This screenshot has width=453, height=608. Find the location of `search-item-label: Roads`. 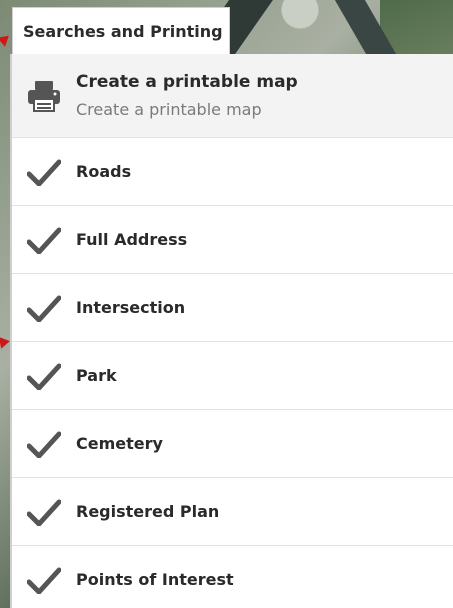

search-item-label: Roads is located at coordinates (104, 171).